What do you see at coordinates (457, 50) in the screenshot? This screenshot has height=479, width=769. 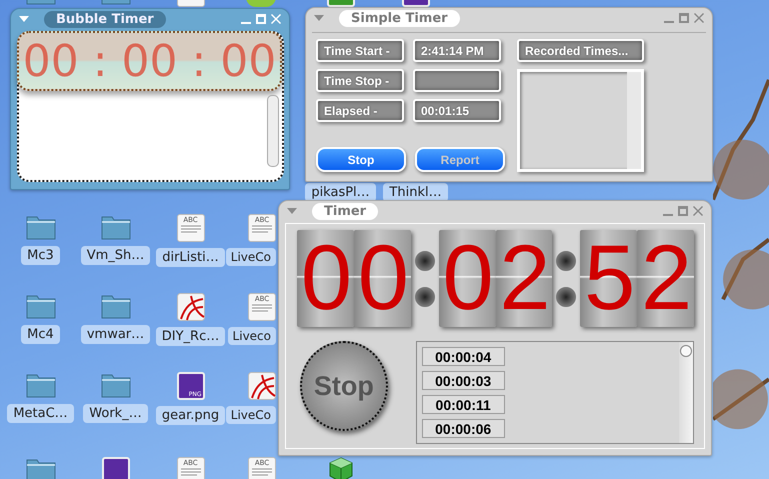 I see `field-value: 2:41:14 PM` at bounding box center [457, 50].